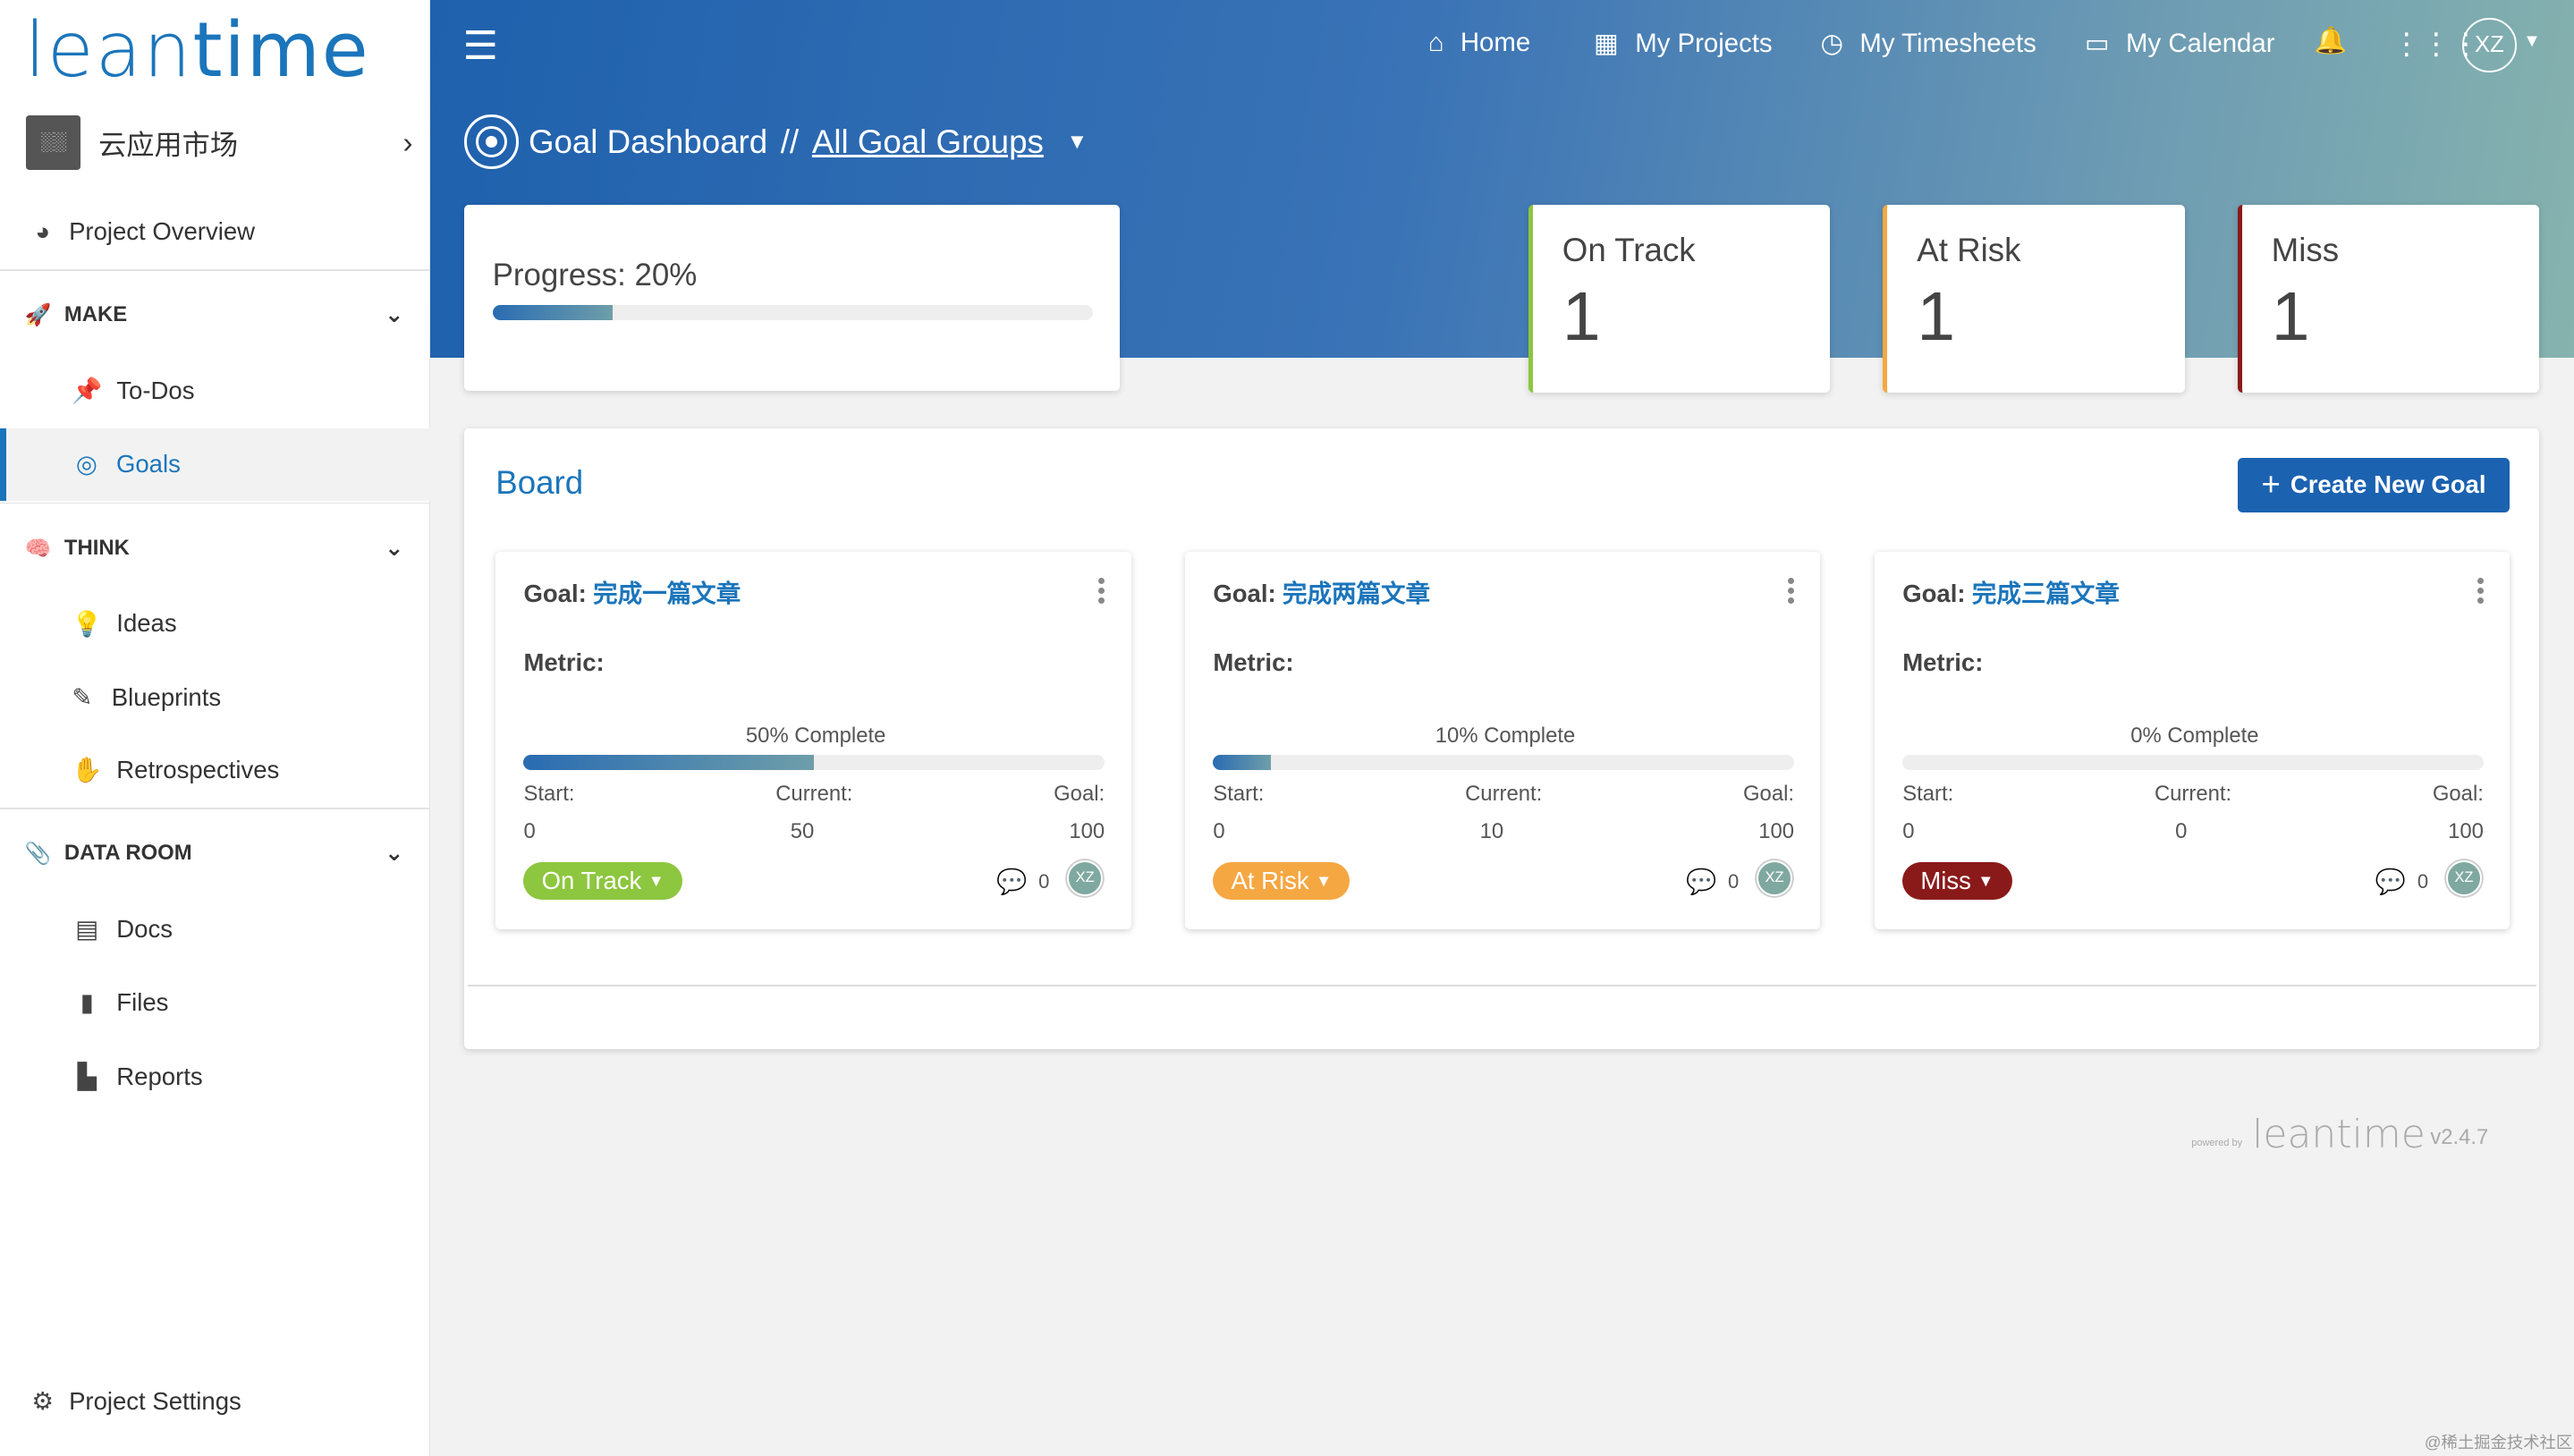 The height and width of the screenshot is (1456, 2574). I want to click on project-avatar: ░░, so click(53, 142).